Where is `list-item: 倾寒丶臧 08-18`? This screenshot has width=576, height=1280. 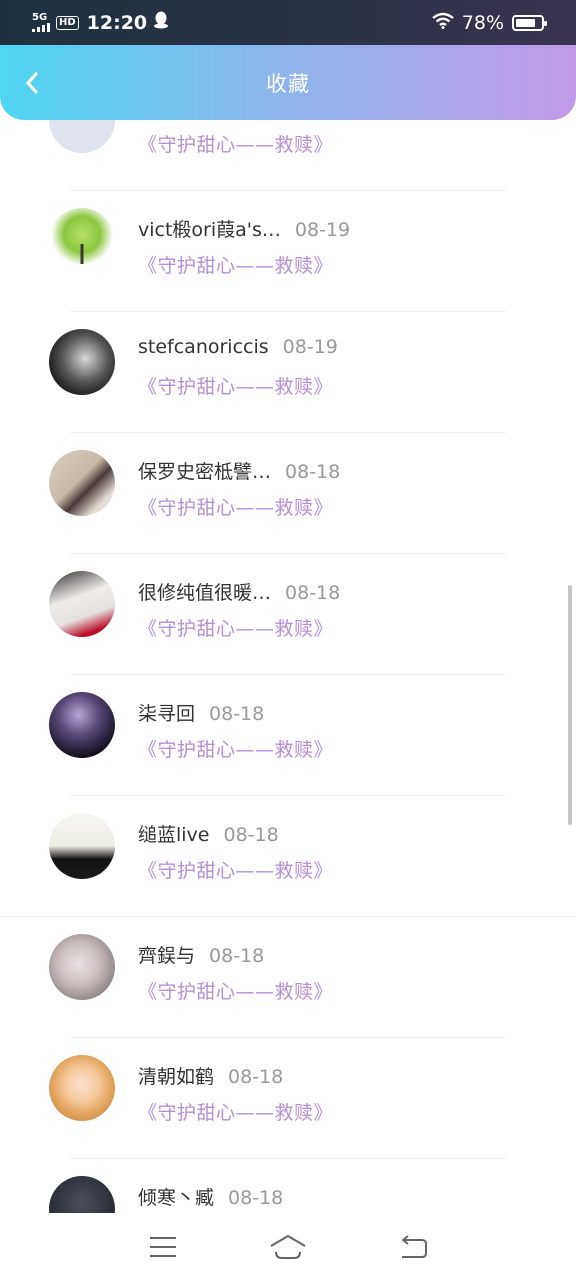
list-item: 倾寒丶臧 08-18 is located at coordinates (288, 1186).